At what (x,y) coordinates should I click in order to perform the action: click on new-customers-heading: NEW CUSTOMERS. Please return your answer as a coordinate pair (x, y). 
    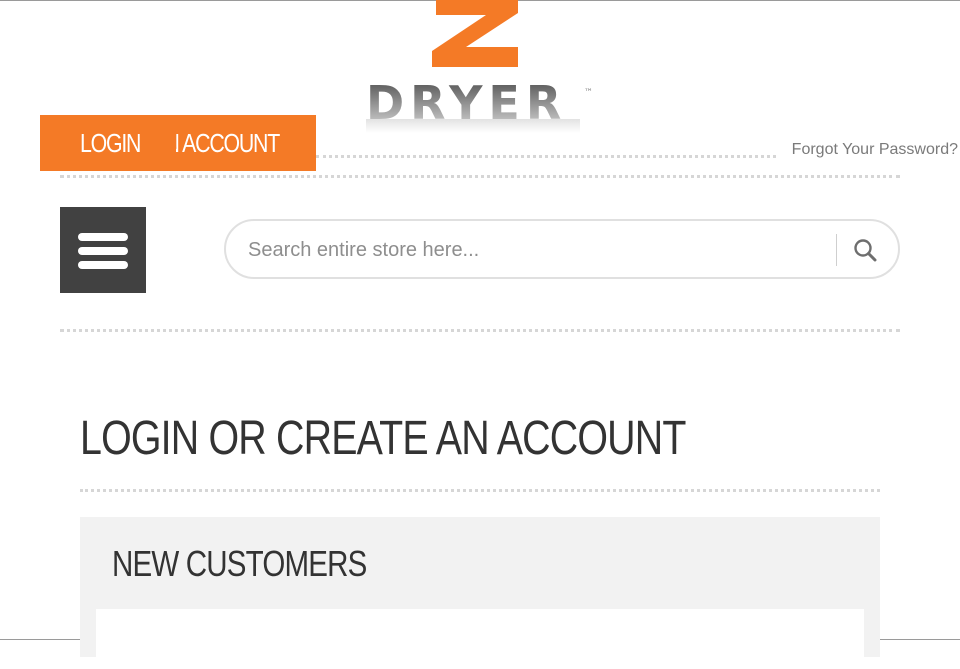
    Looking at the image, I should click on (239, 563).